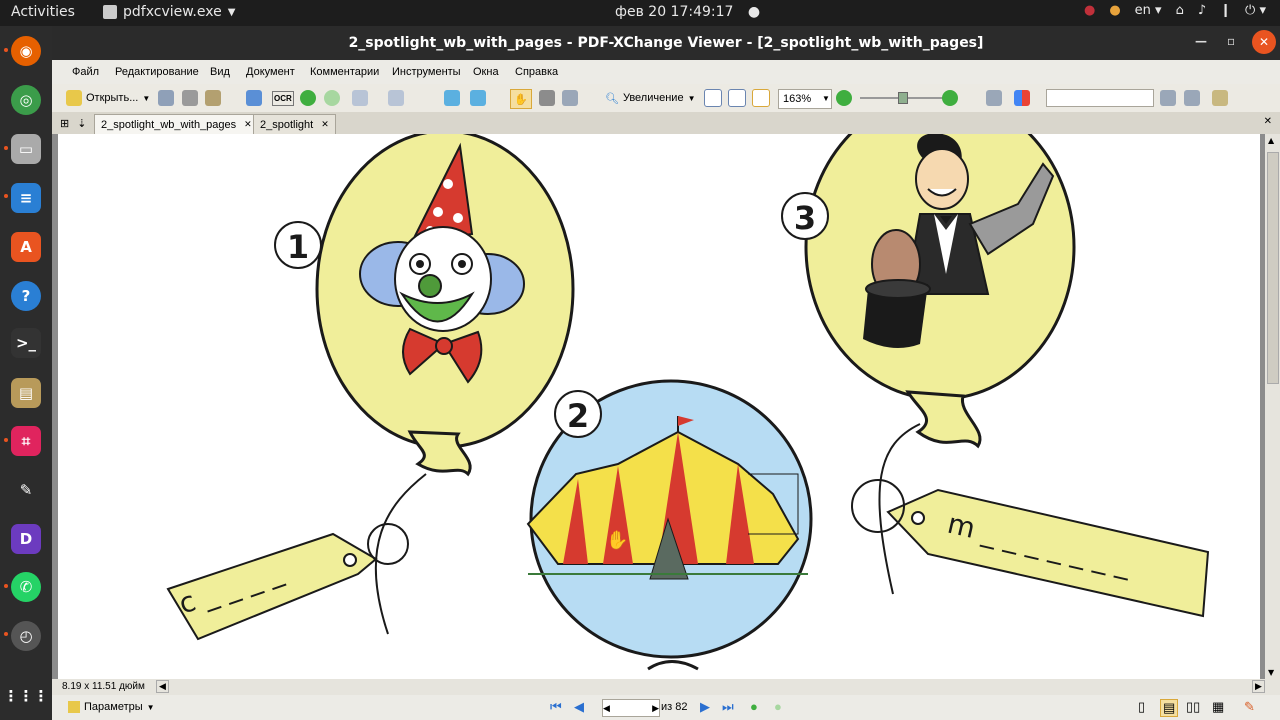 The height and width of the screenshot is (720, 1280). Describe the element at coordinates (570, 98) in the screenshot. I see `select-tool-button` at that location.